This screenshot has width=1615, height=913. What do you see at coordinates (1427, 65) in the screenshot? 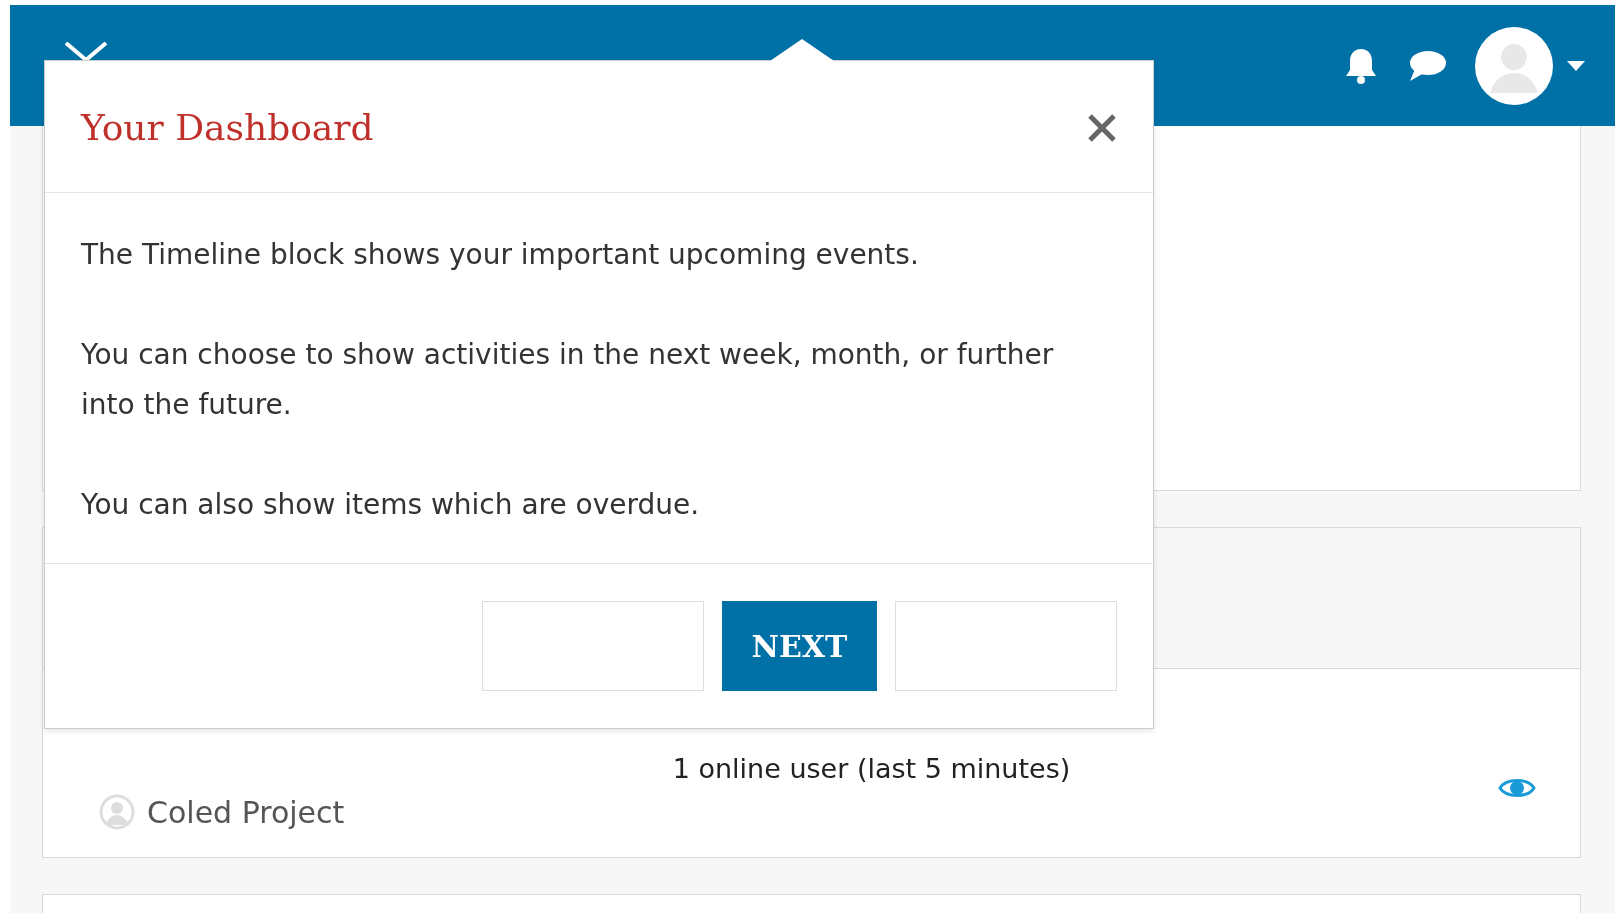
I see `chat-icon` at bounding box center [1427, 65].